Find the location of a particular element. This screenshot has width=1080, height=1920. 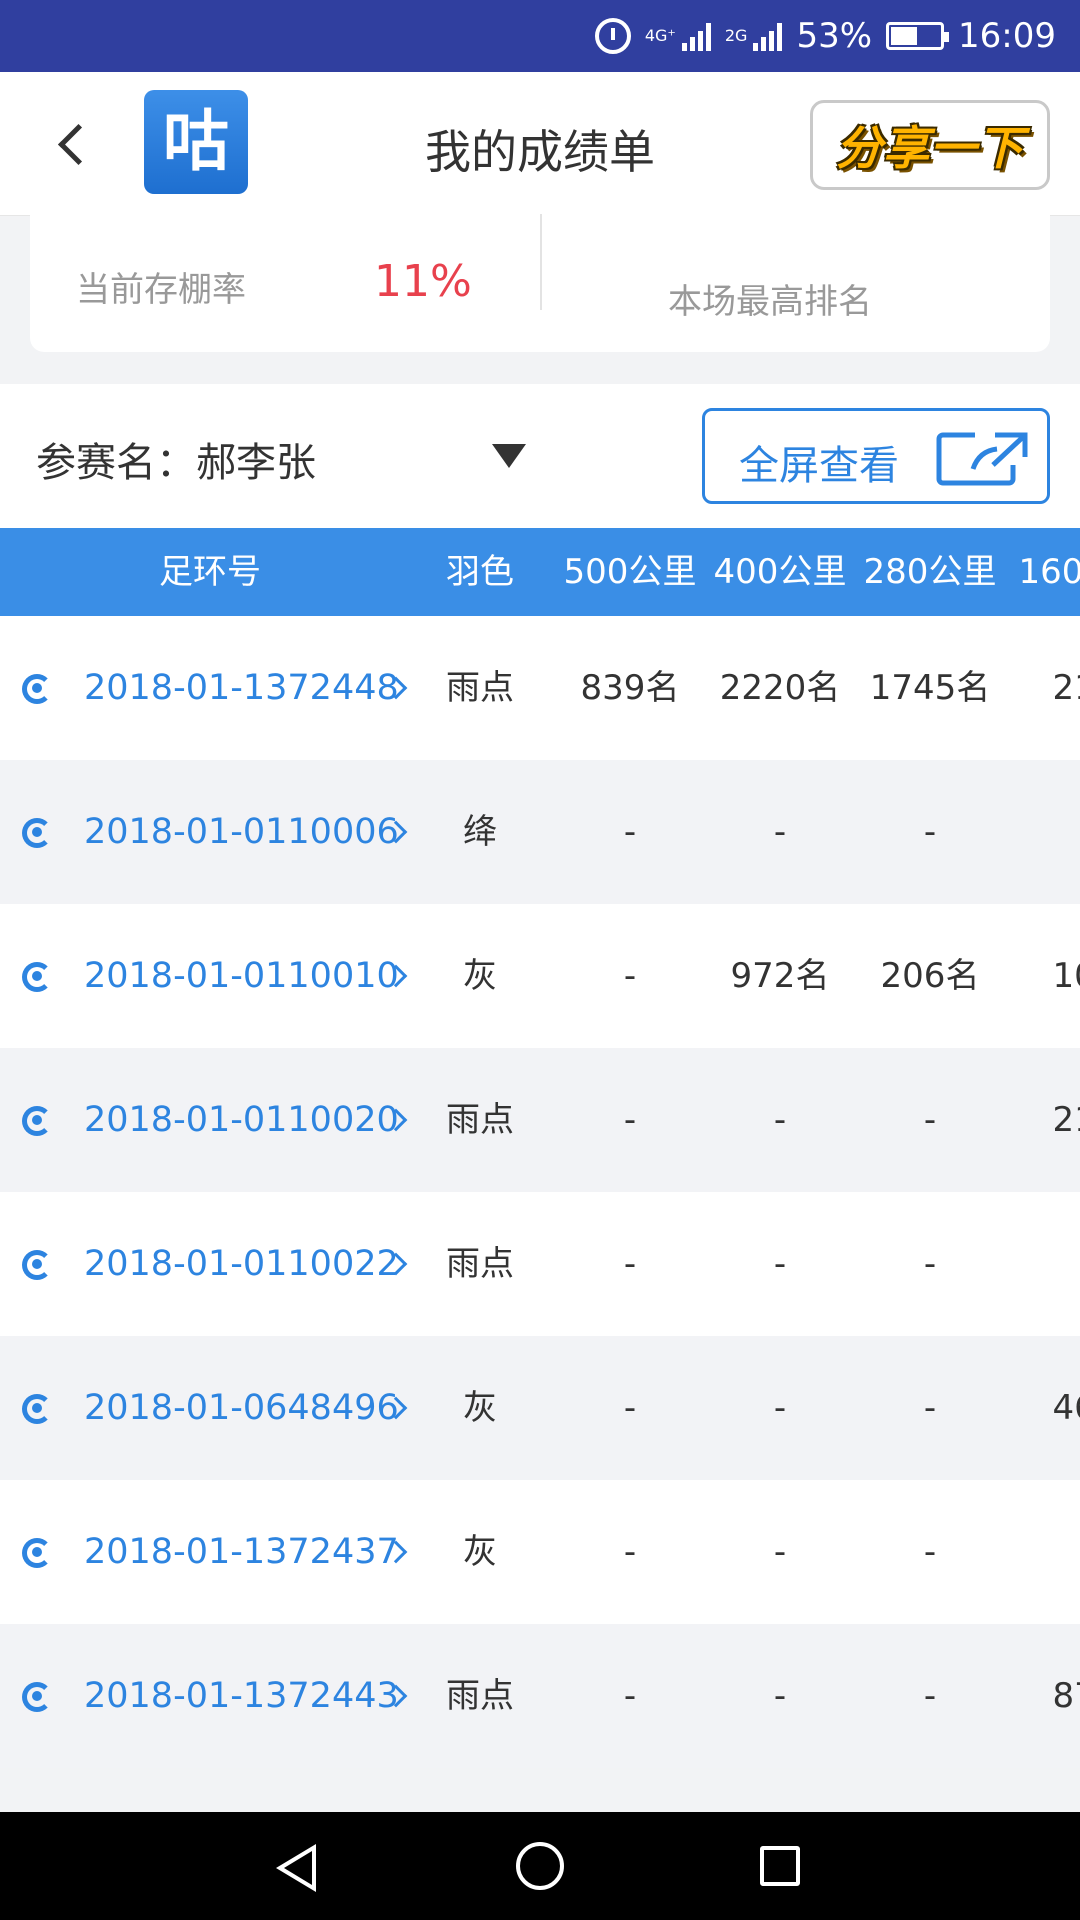

rank-280km: 206名 is located at coordinates (930, 976).